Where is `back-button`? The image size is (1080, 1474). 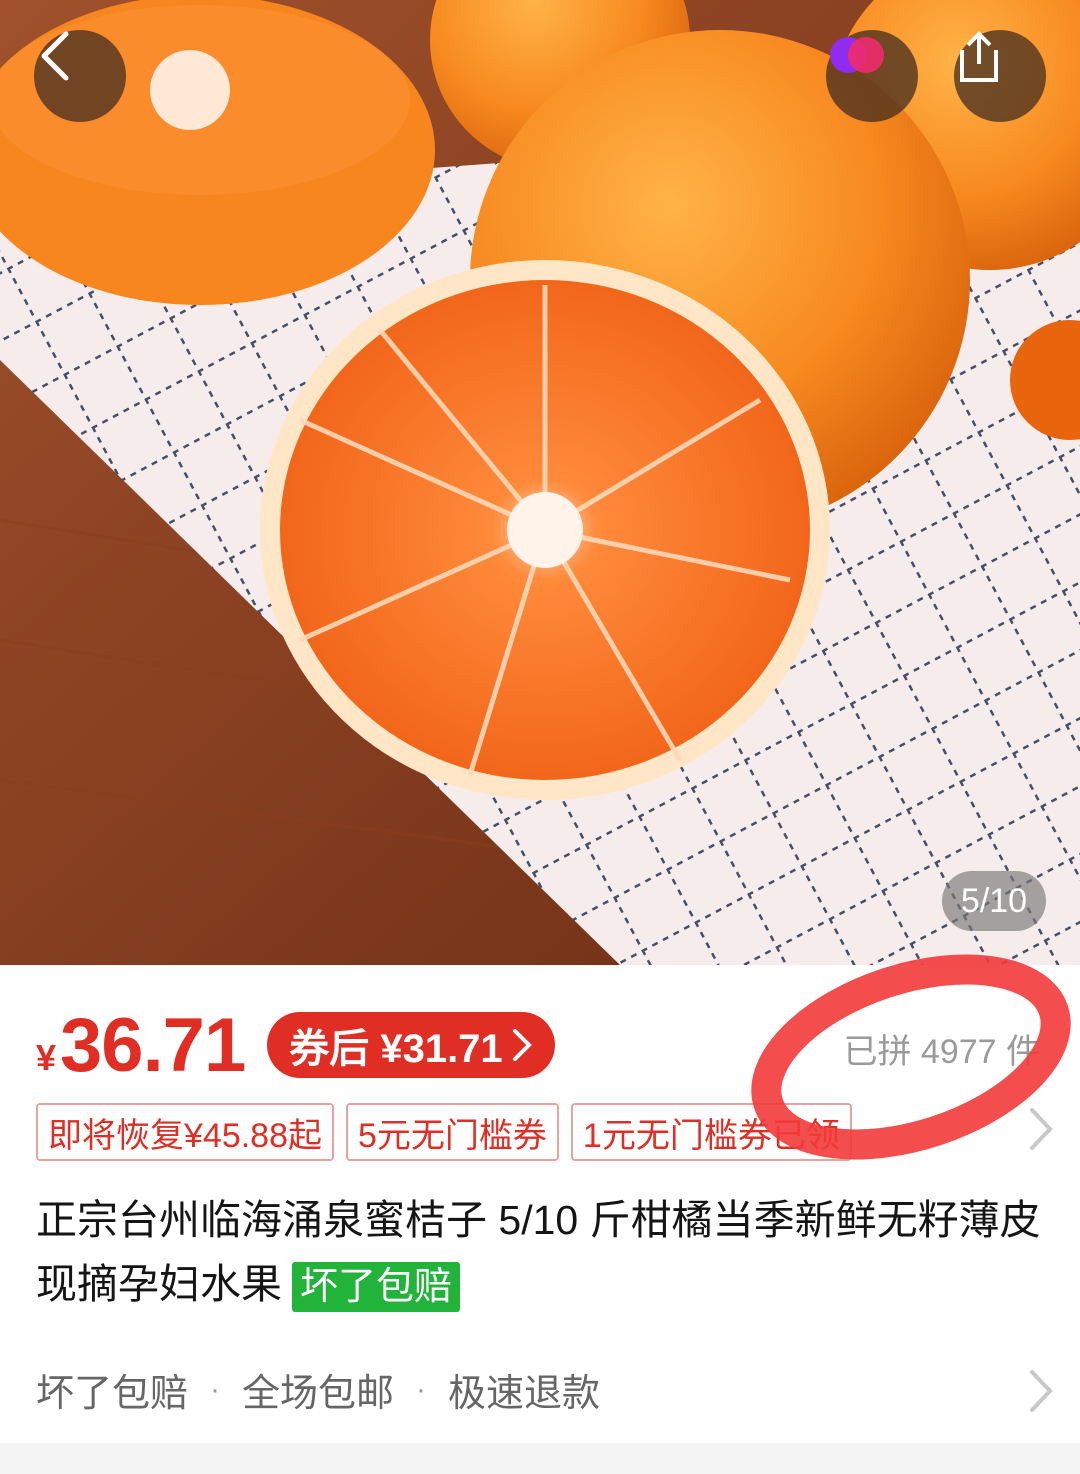 back-button is located at coordinates (80, 76).